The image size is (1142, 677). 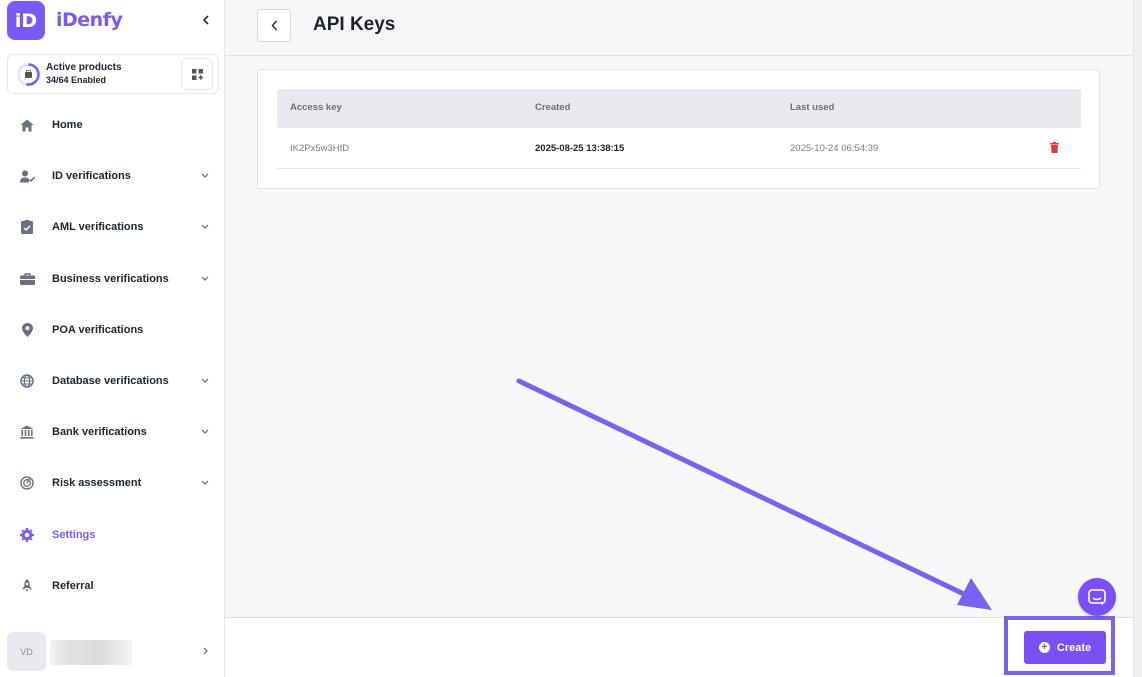 What do you see at coordinates (316, 107) in the screenshot?
I see `column-header-access-key: Access key` at bounding box center [316, 107].